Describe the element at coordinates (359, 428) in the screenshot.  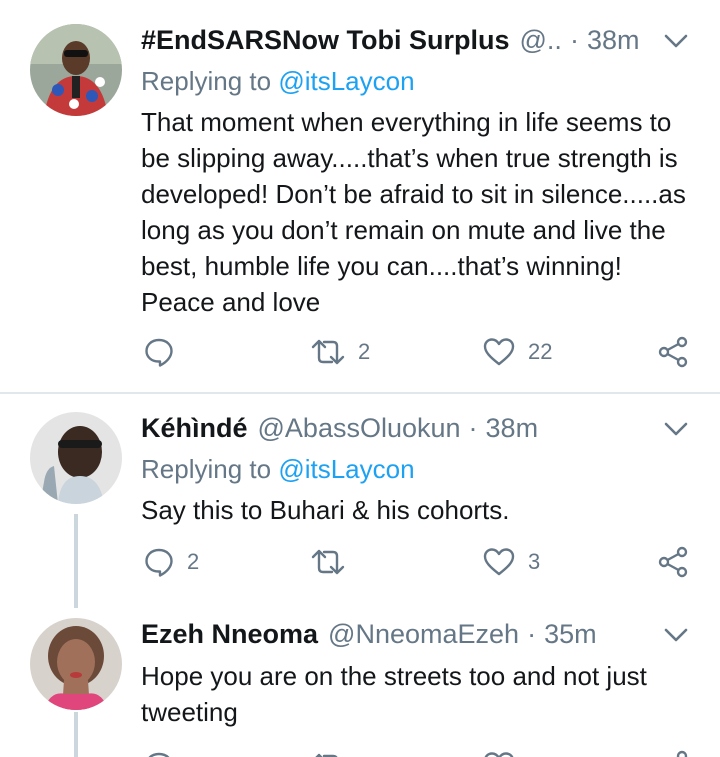
I see `username: @AbassOluokun` at that location.